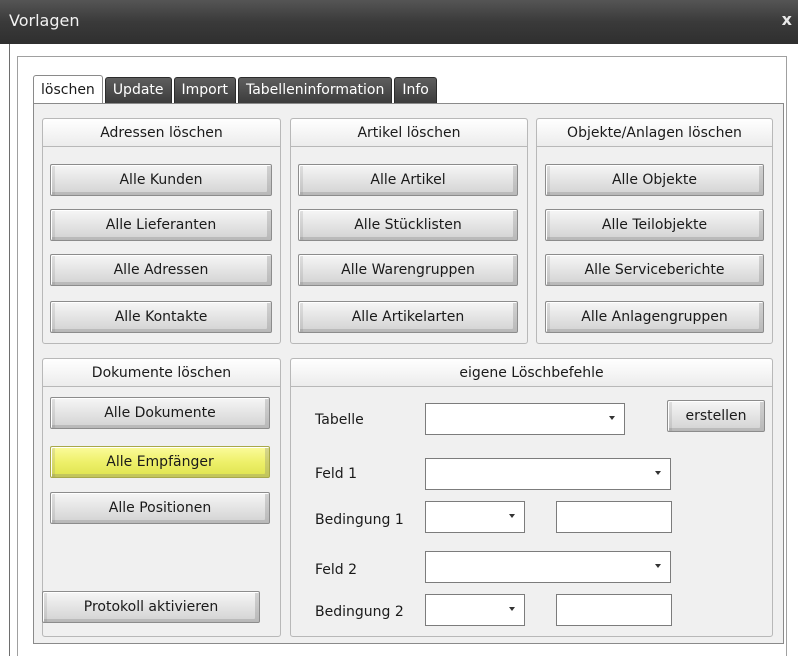  I want to click on close-icon: x, so click(787, 19).